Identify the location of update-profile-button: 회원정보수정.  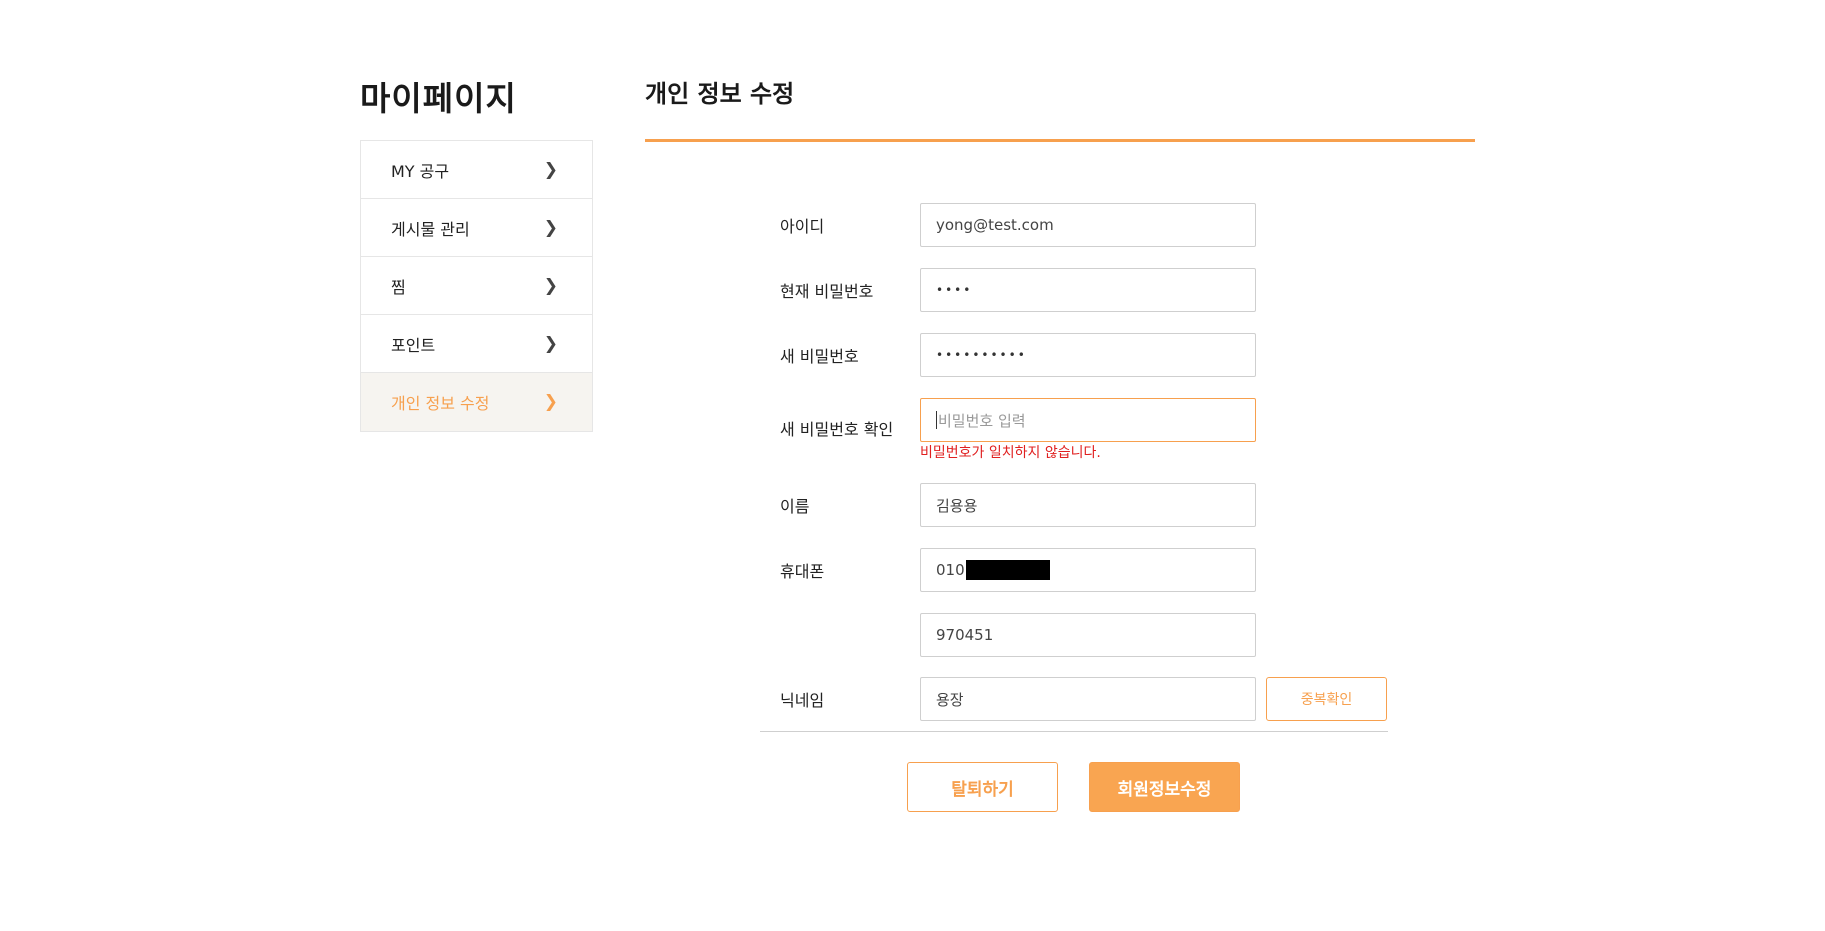
(1164, 787).